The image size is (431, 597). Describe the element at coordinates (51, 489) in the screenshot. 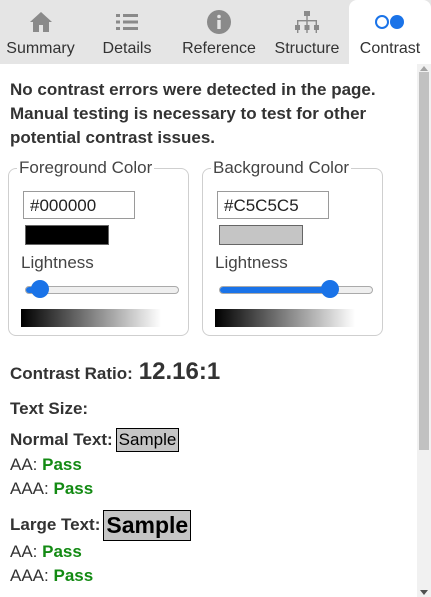

I see `normal-aaa-result: AAA: Pass` at that location.